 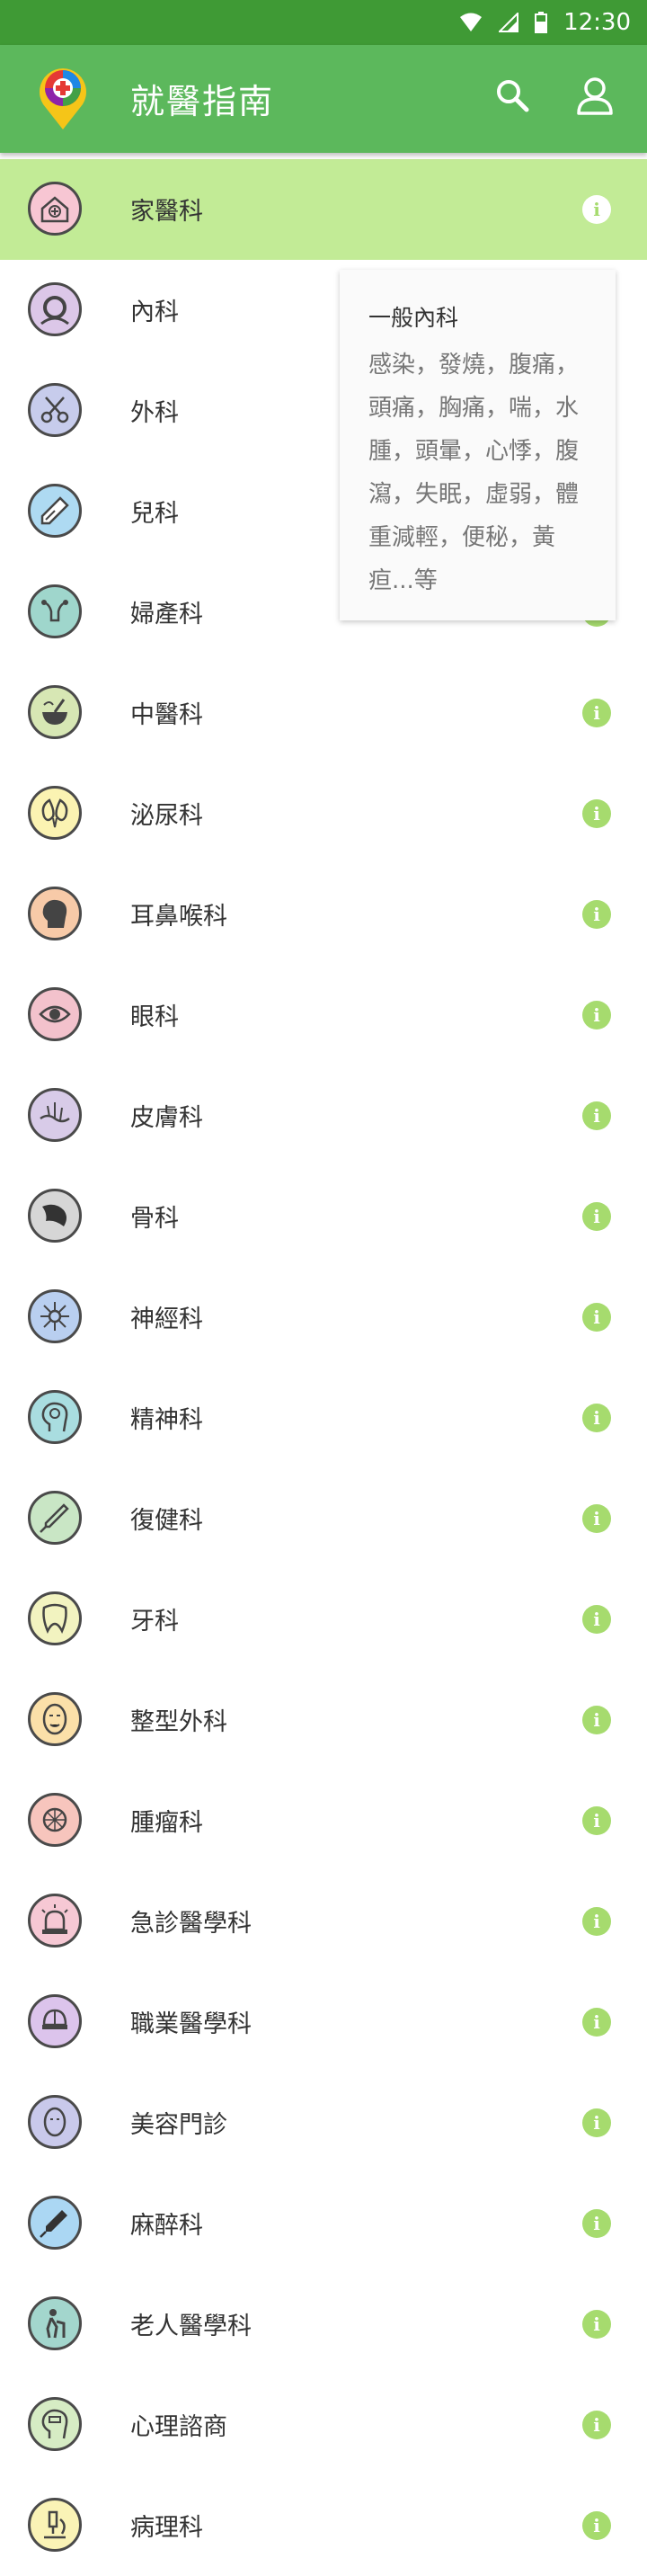 What do you see at coordinates (541, 23) in the screenshot?
I see `battery-icon` at bounding box center [541, 23].